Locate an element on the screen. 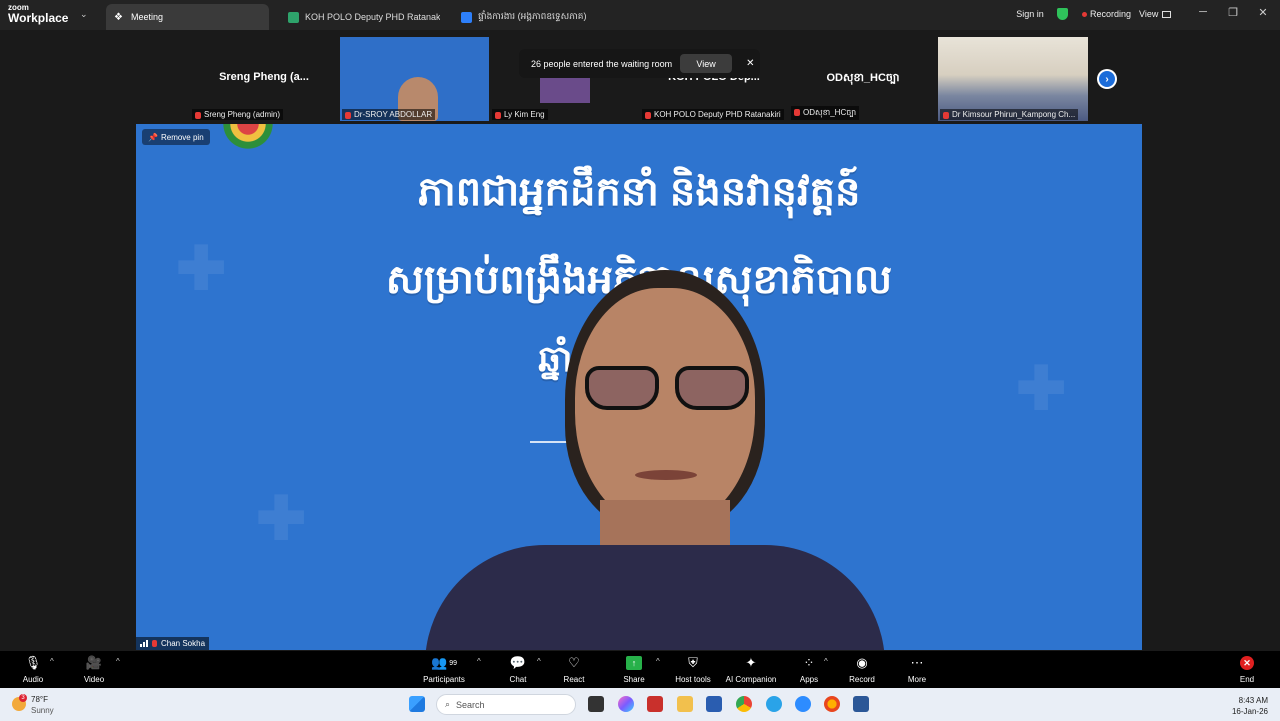 The image size is (1280, 721). react-label: React is located at coordinates (574, 679).